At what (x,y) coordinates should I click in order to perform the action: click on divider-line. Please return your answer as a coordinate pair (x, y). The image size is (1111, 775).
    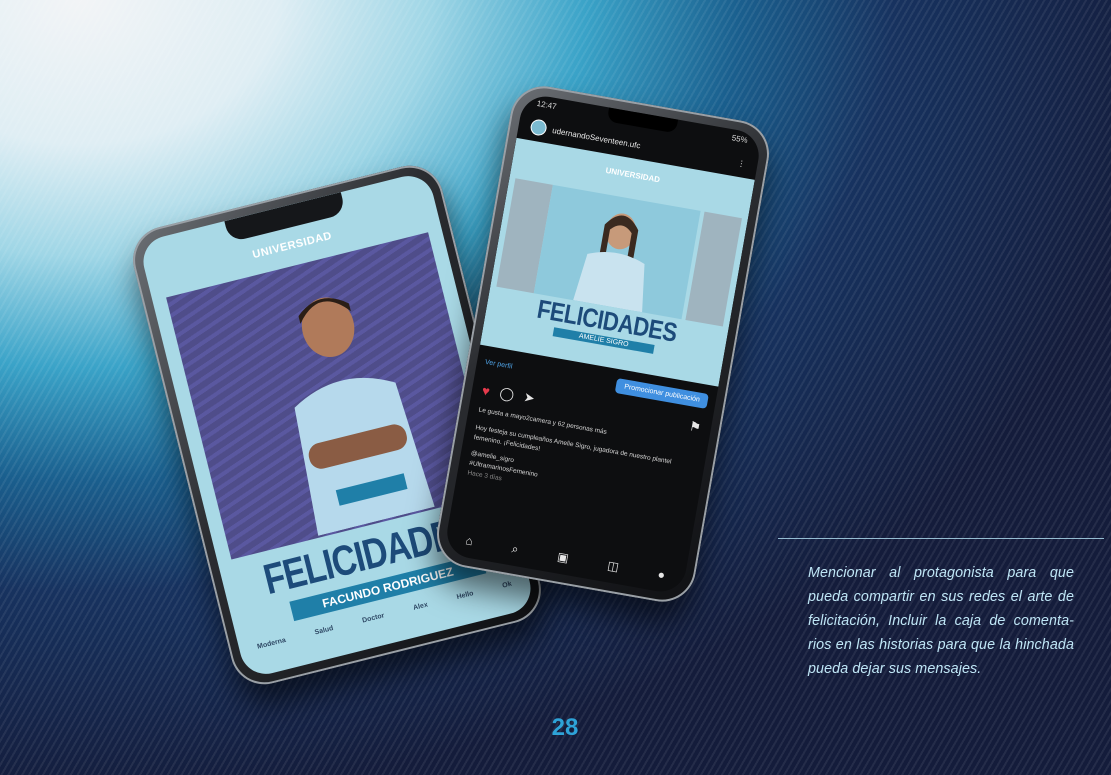
    Looking at the image, I should click on (941, 538).